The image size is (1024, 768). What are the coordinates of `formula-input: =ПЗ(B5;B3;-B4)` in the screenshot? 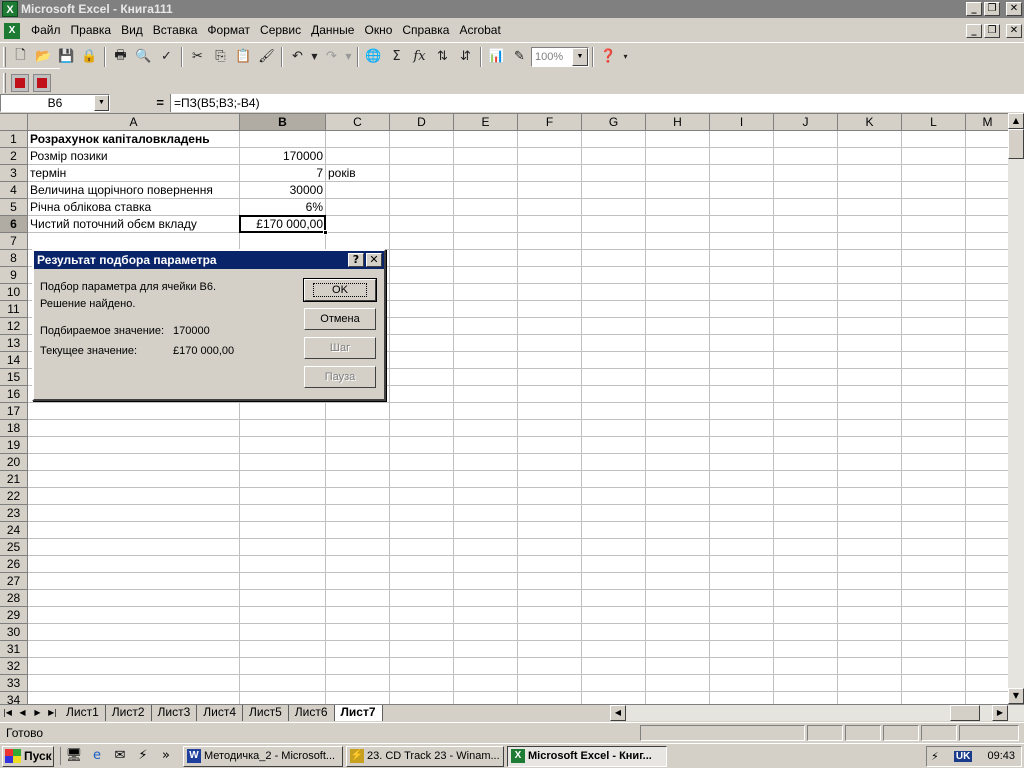 It's located at (597, 102).